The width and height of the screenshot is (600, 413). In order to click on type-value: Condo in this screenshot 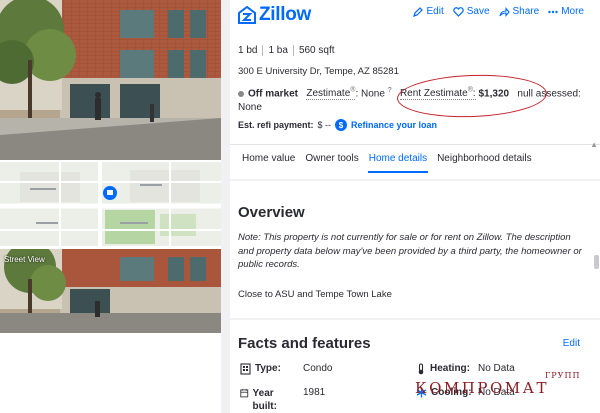, I will do `click(318, 368)`.